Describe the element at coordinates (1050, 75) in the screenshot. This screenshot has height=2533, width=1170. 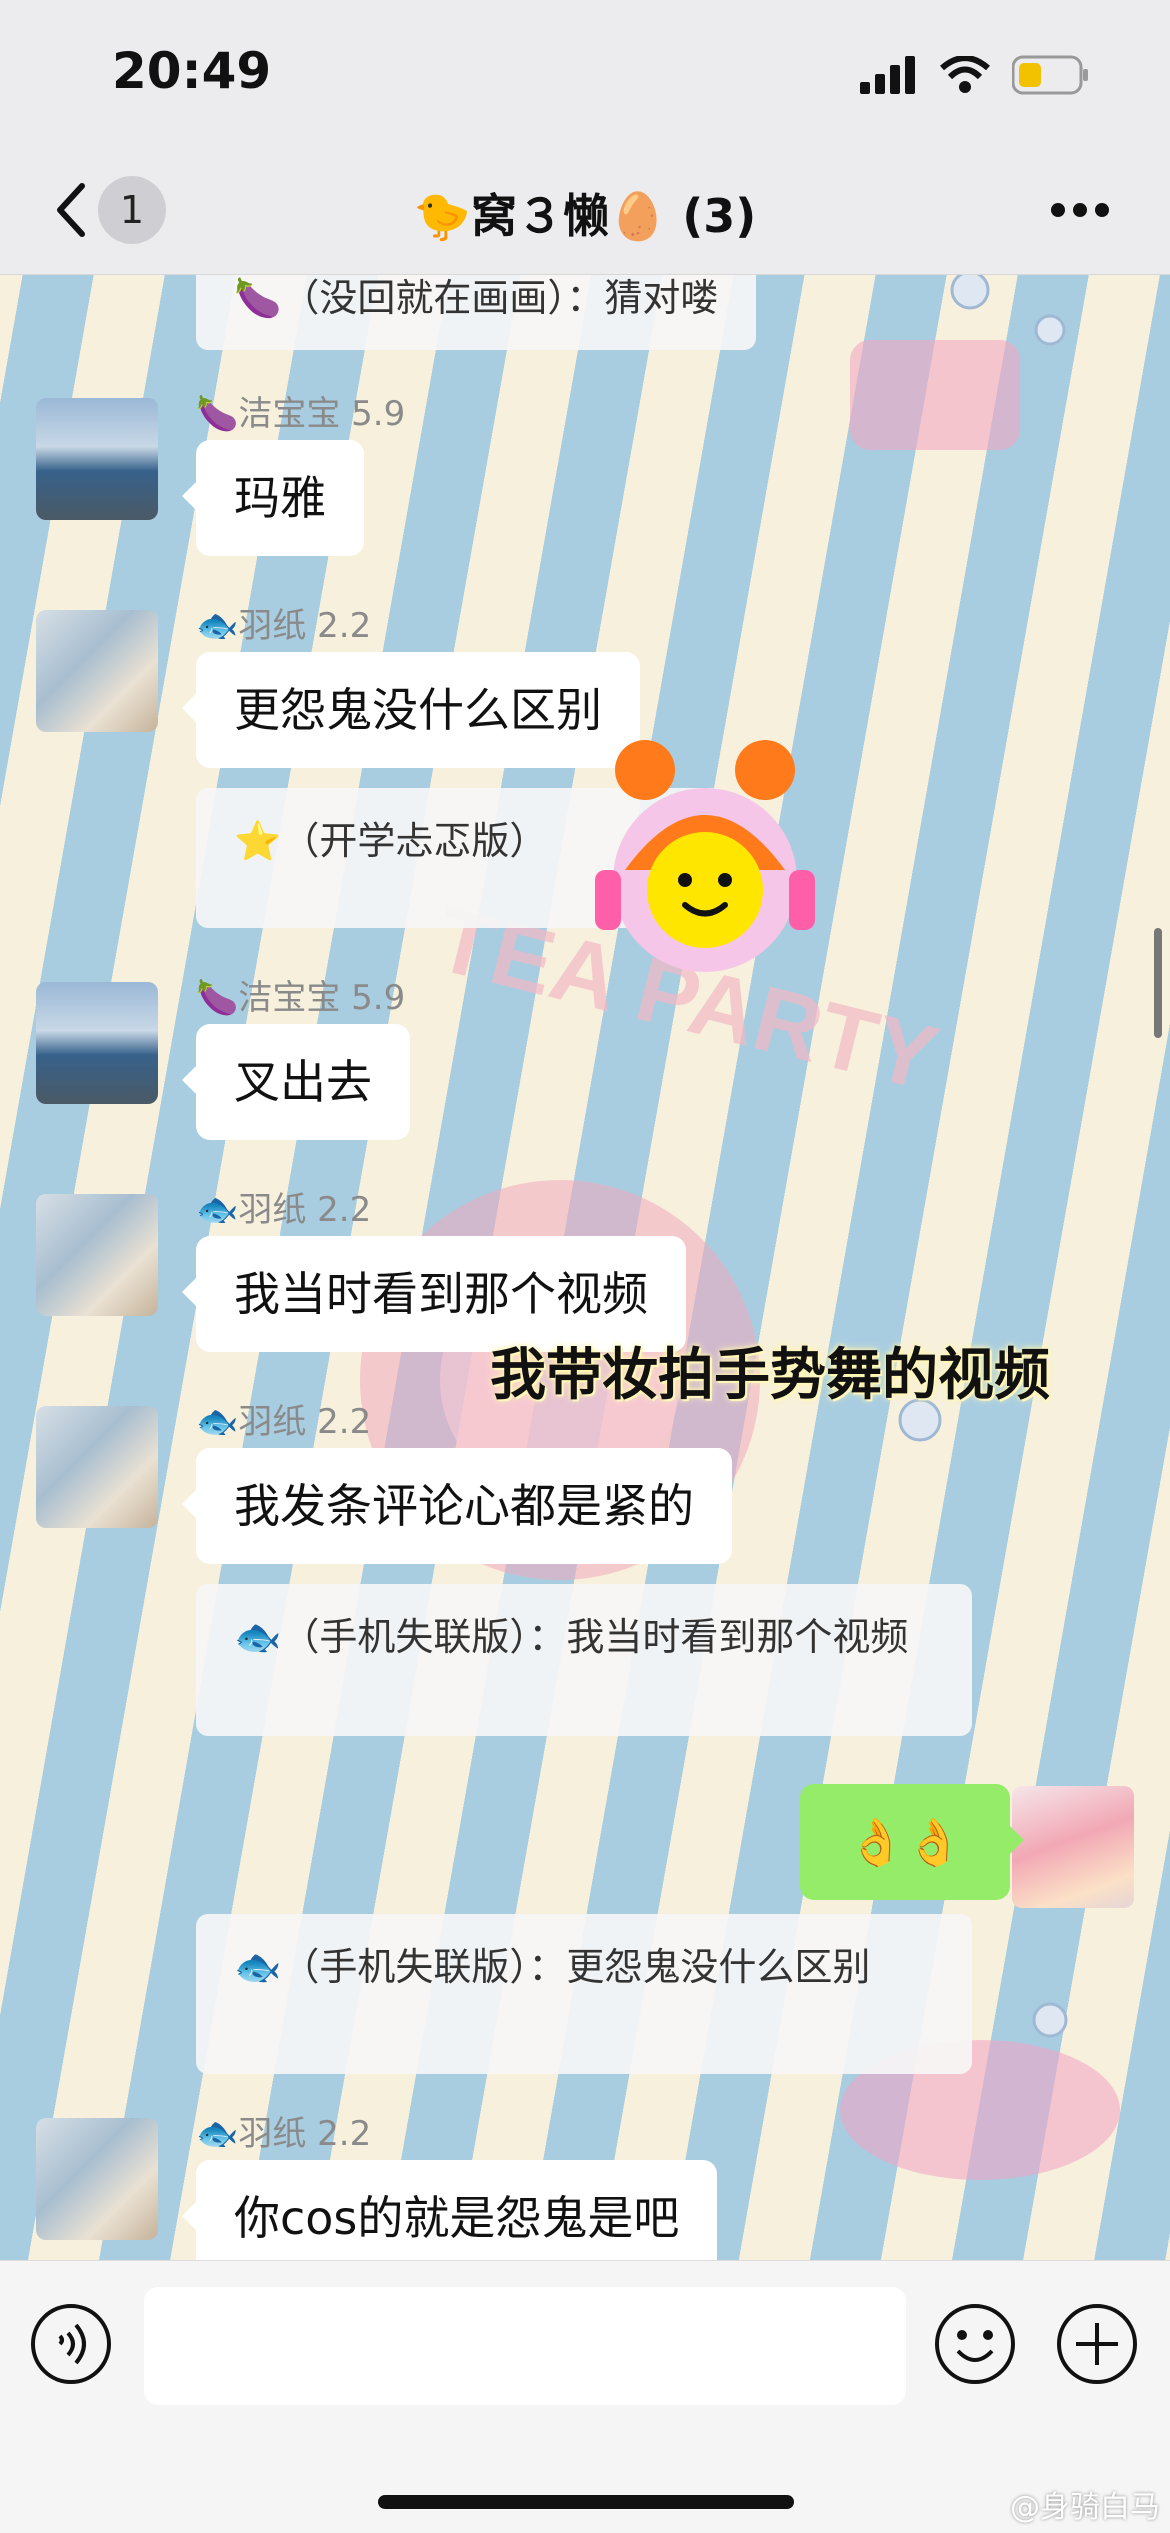
I see `battery-icon` at that location.